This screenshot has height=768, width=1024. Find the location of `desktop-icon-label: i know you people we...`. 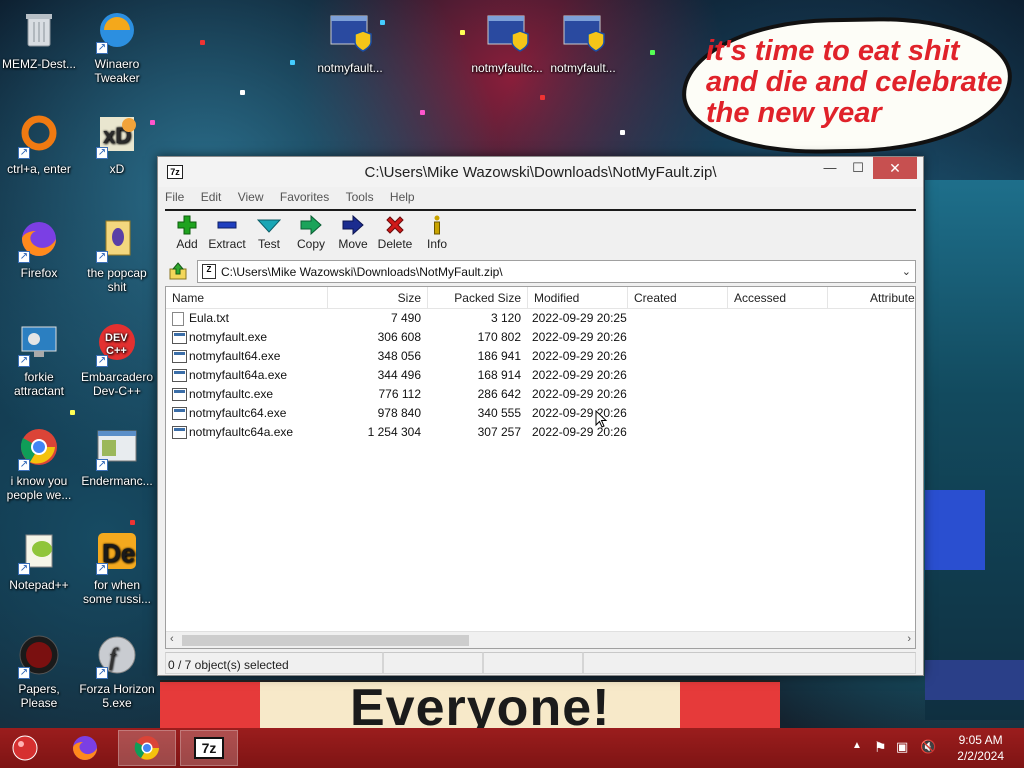

desktop-icon-label: i know you people we... is located at coordinates (39, 488).